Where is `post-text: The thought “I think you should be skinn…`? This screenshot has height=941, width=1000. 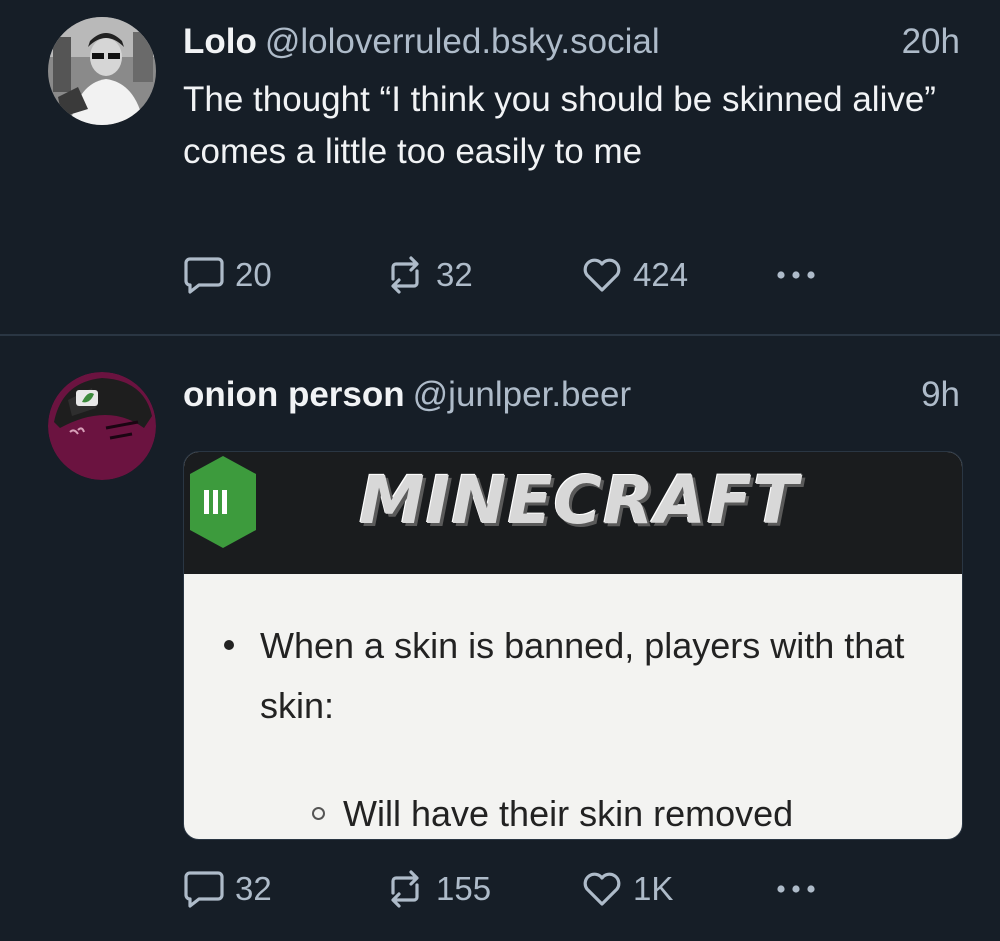 post-text: The thought “I think you should be skinn… is located at coordinates (559, 125).